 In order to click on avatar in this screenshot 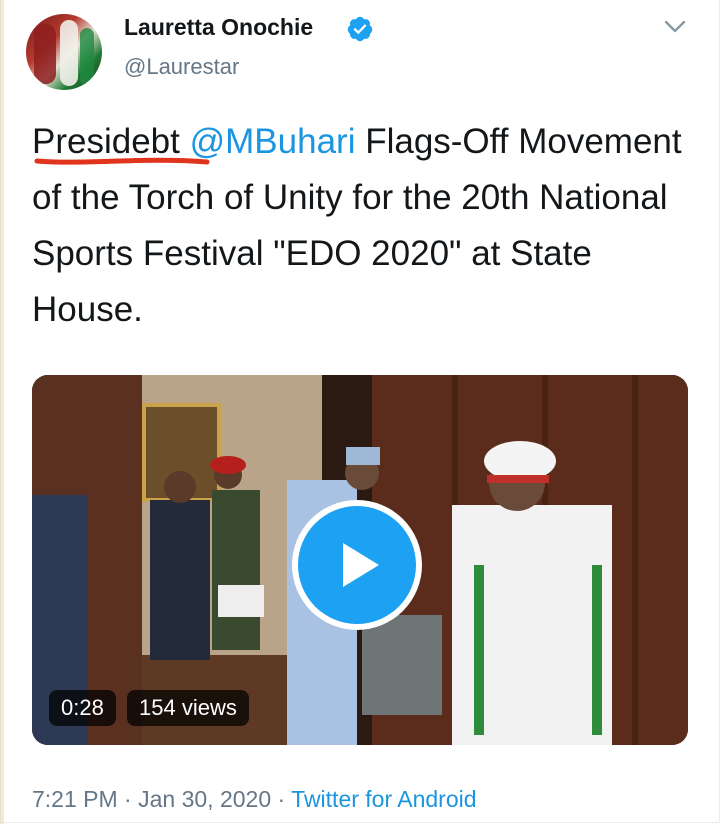, I will do `click(64, 52)`.